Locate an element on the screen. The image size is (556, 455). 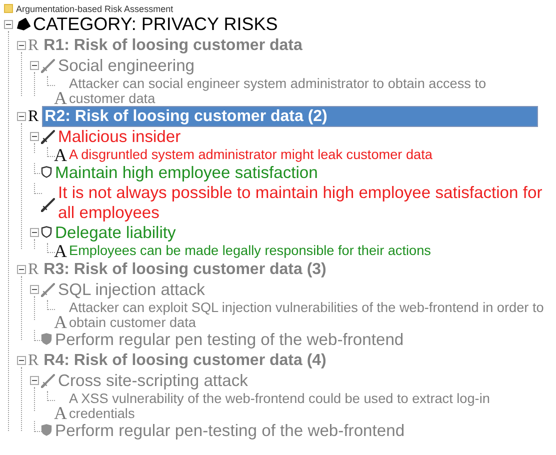
attack-label: It is not always possible to maintain high employee satisfaction for all employees is located at coordinates (301, 203).